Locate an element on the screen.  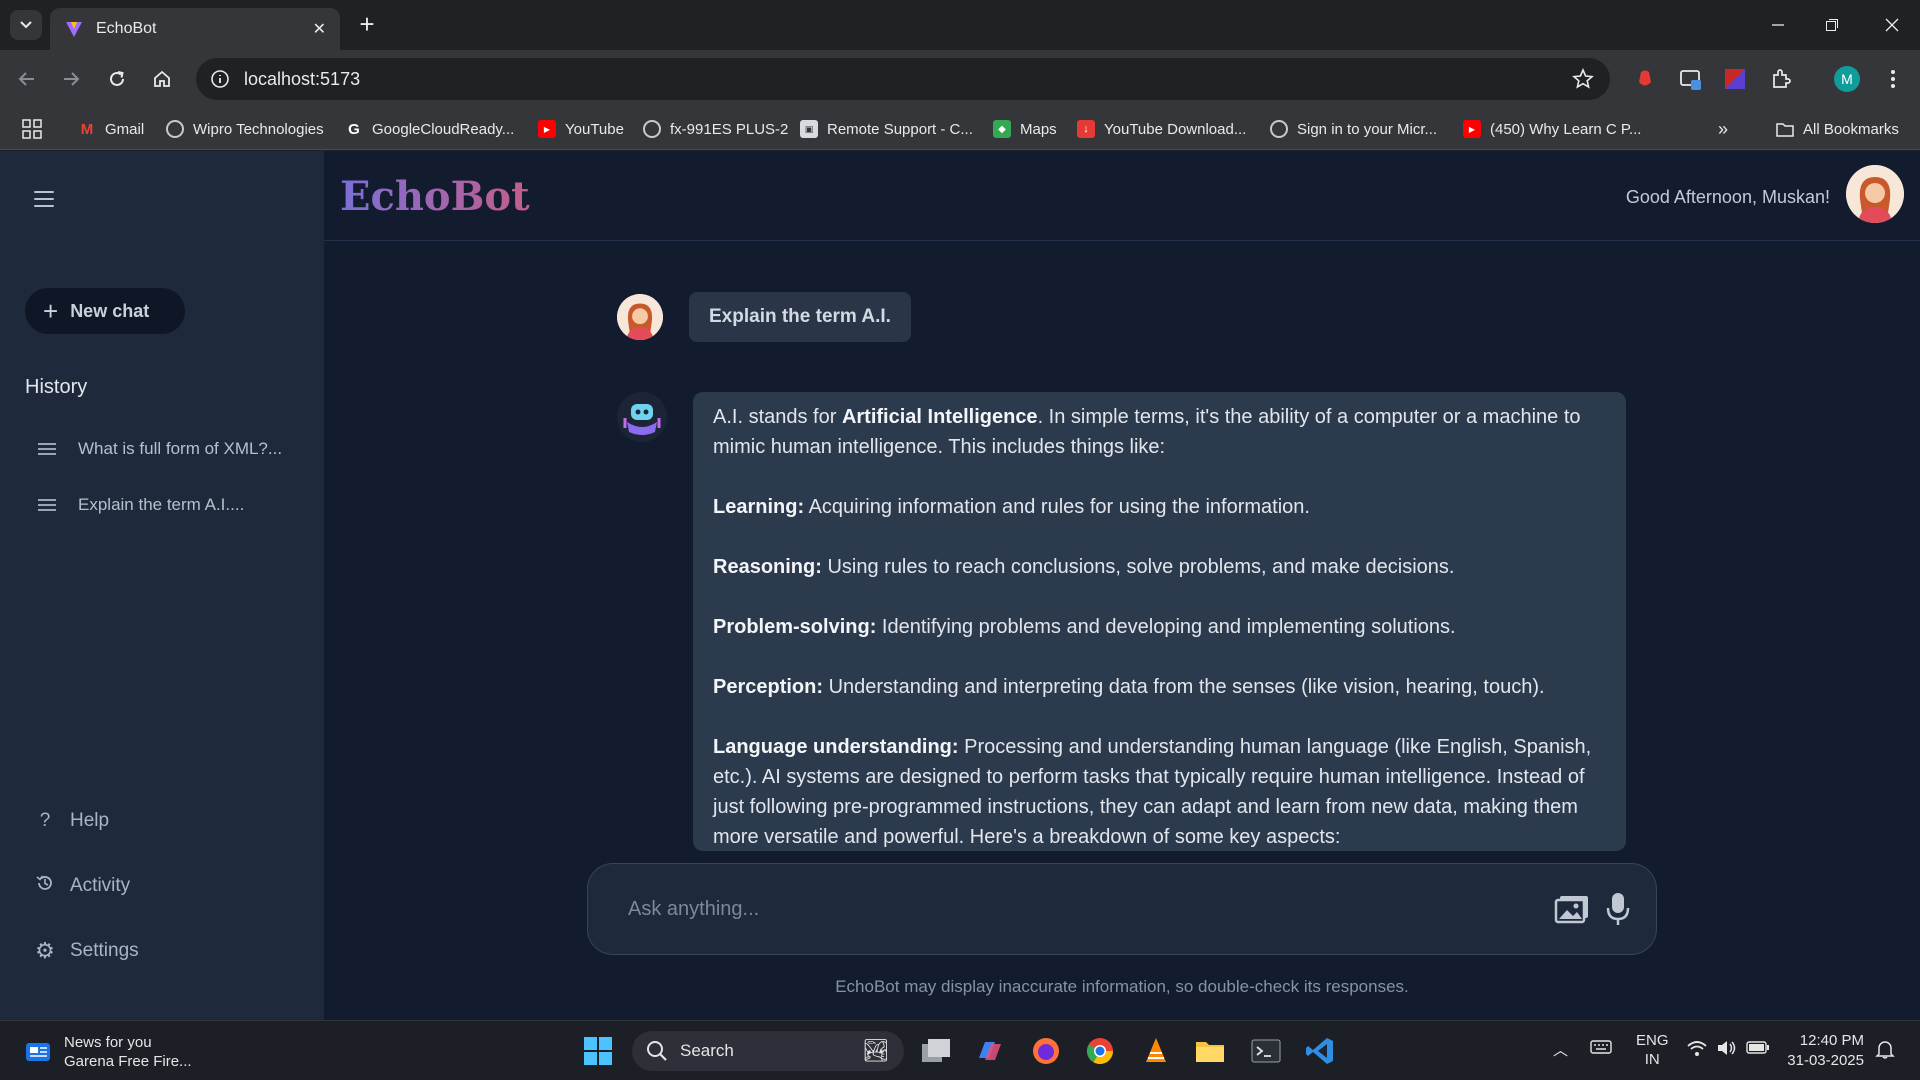
vscode-icon is located at coordinates (1320, 1051).